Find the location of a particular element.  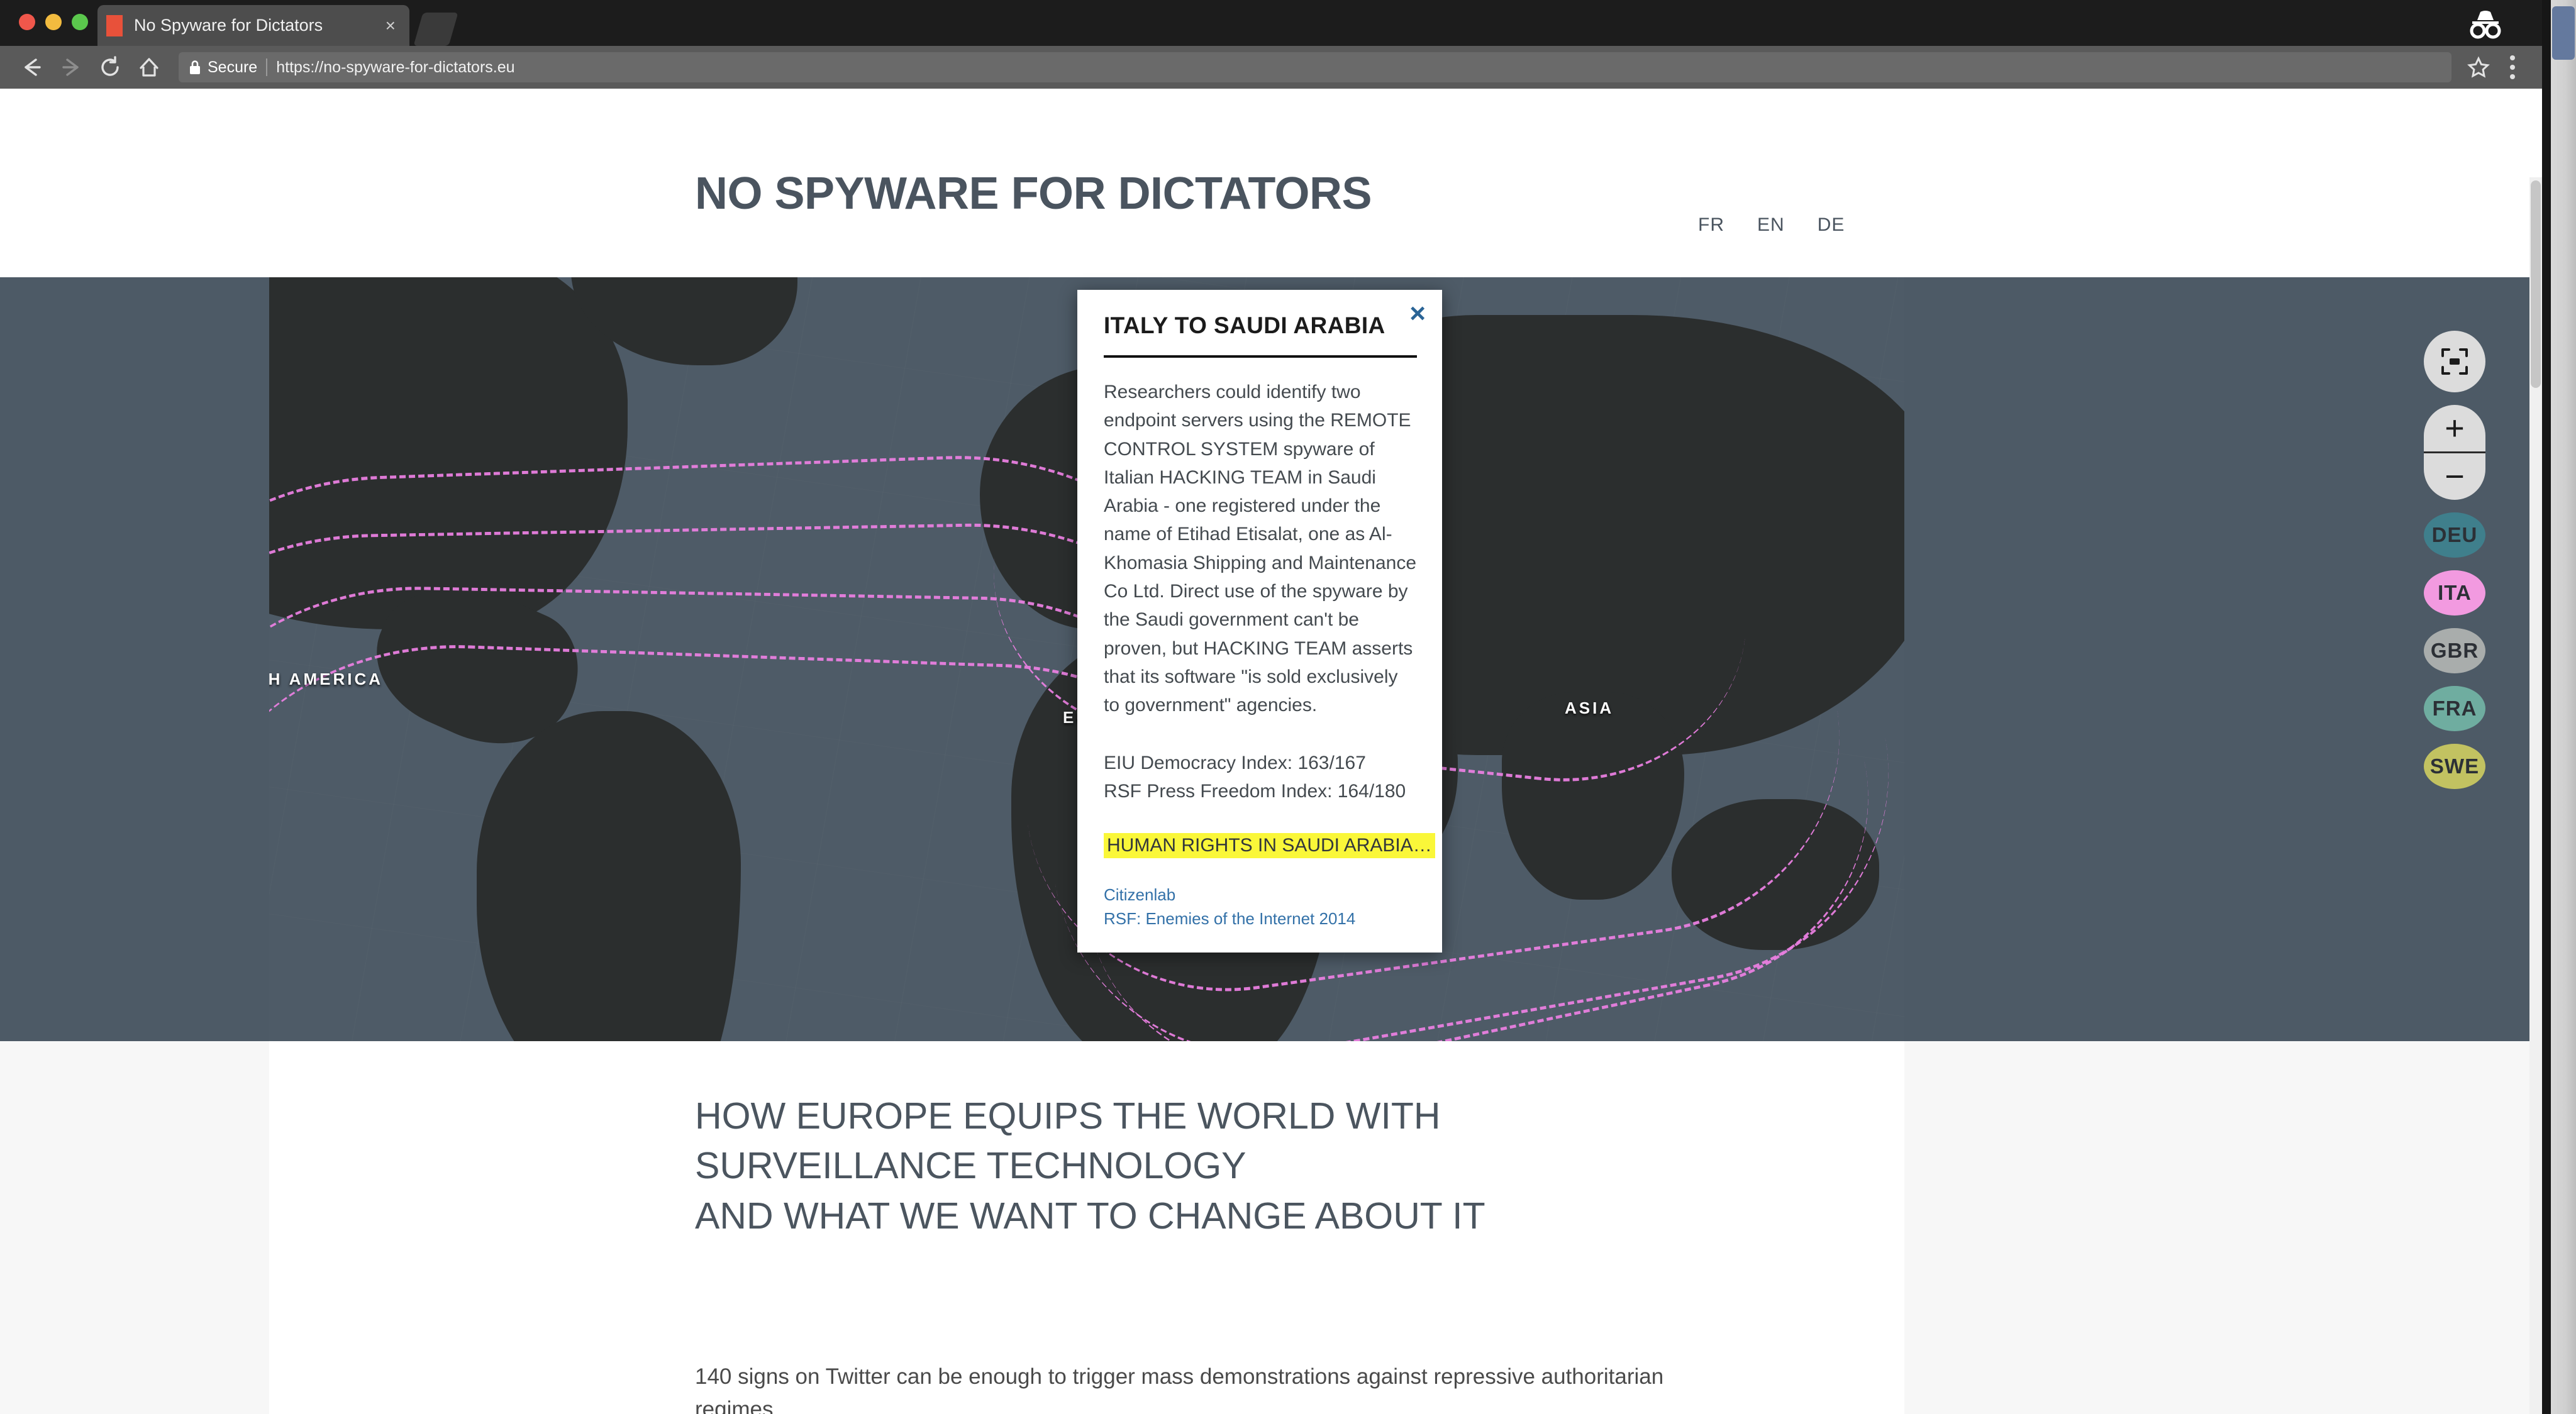

minimize-window-button is located at coordinates (53, 22).